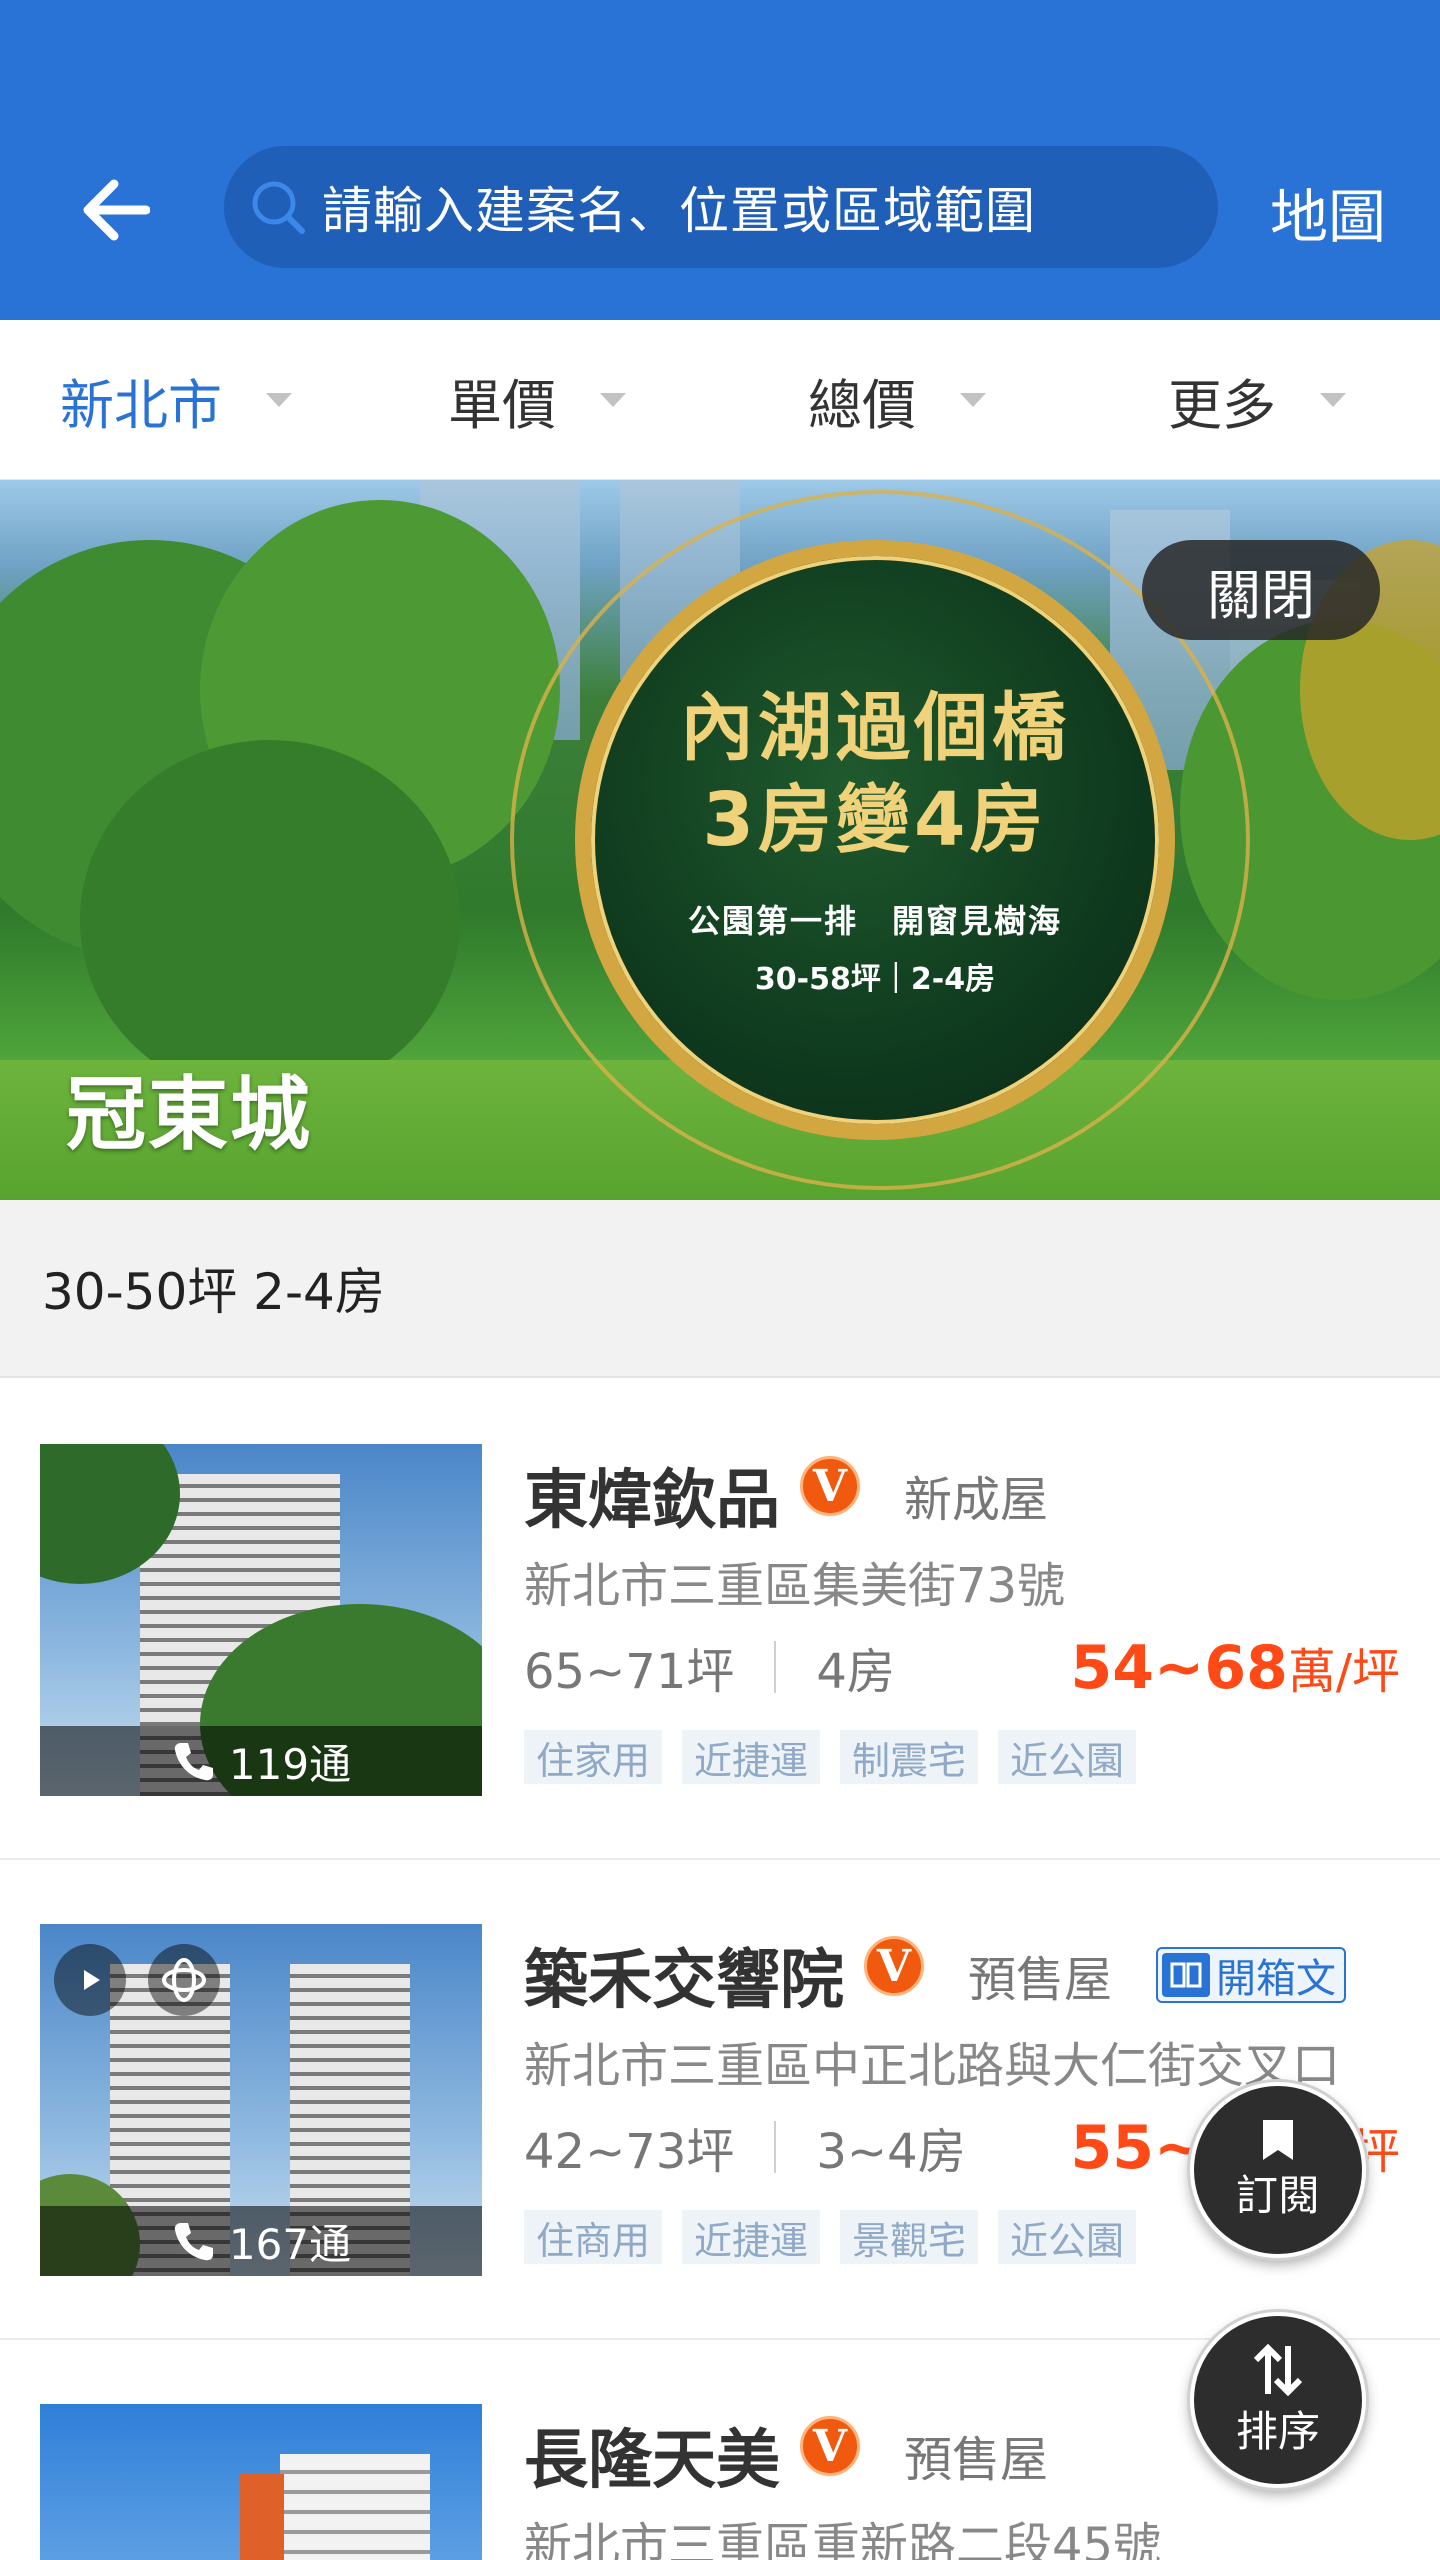 Image resolution: width=1440 pixels, height=2560 pixels. I want to click on search-input: 請輸入建案名、位置或區域範圍, so click(721, 207).